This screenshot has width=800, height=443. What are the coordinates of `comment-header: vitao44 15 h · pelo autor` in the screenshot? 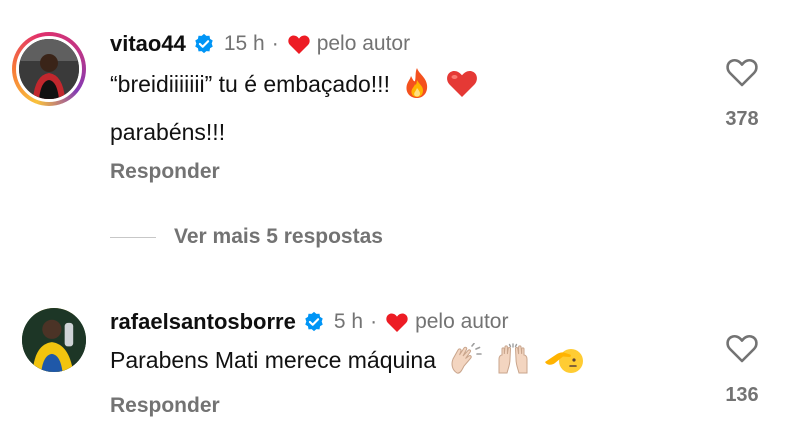 It's located at (260, 44).